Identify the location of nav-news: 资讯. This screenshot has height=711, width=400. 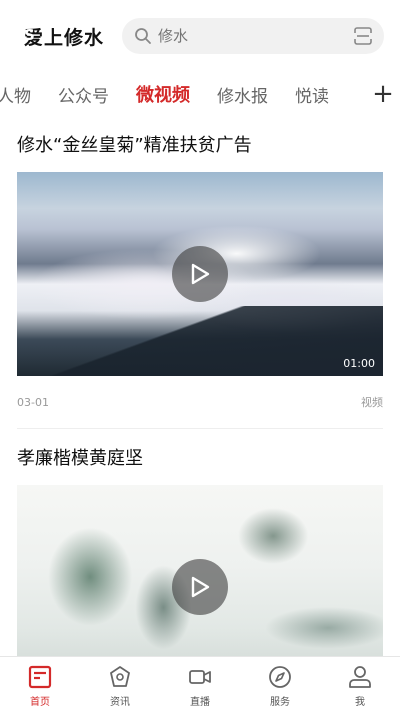
(120, 684).